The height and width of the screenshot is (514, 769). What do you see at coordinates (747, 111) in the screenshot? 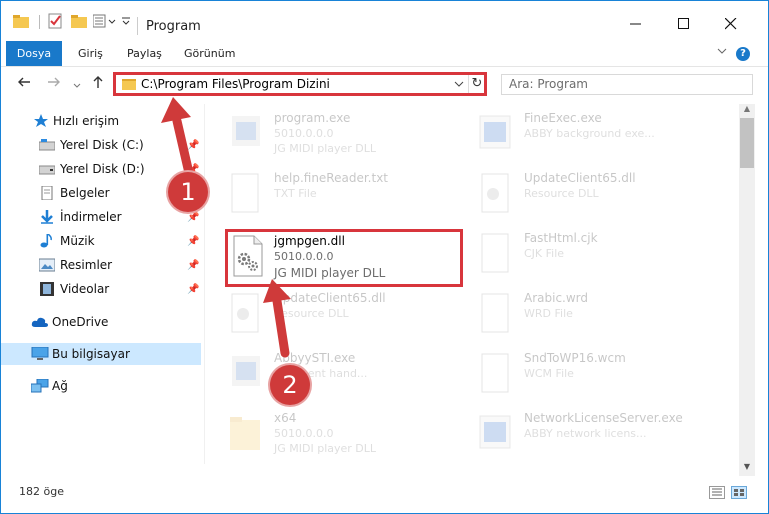
I see `scroll-up-icon: ▲` at bounding box center [747, 111].